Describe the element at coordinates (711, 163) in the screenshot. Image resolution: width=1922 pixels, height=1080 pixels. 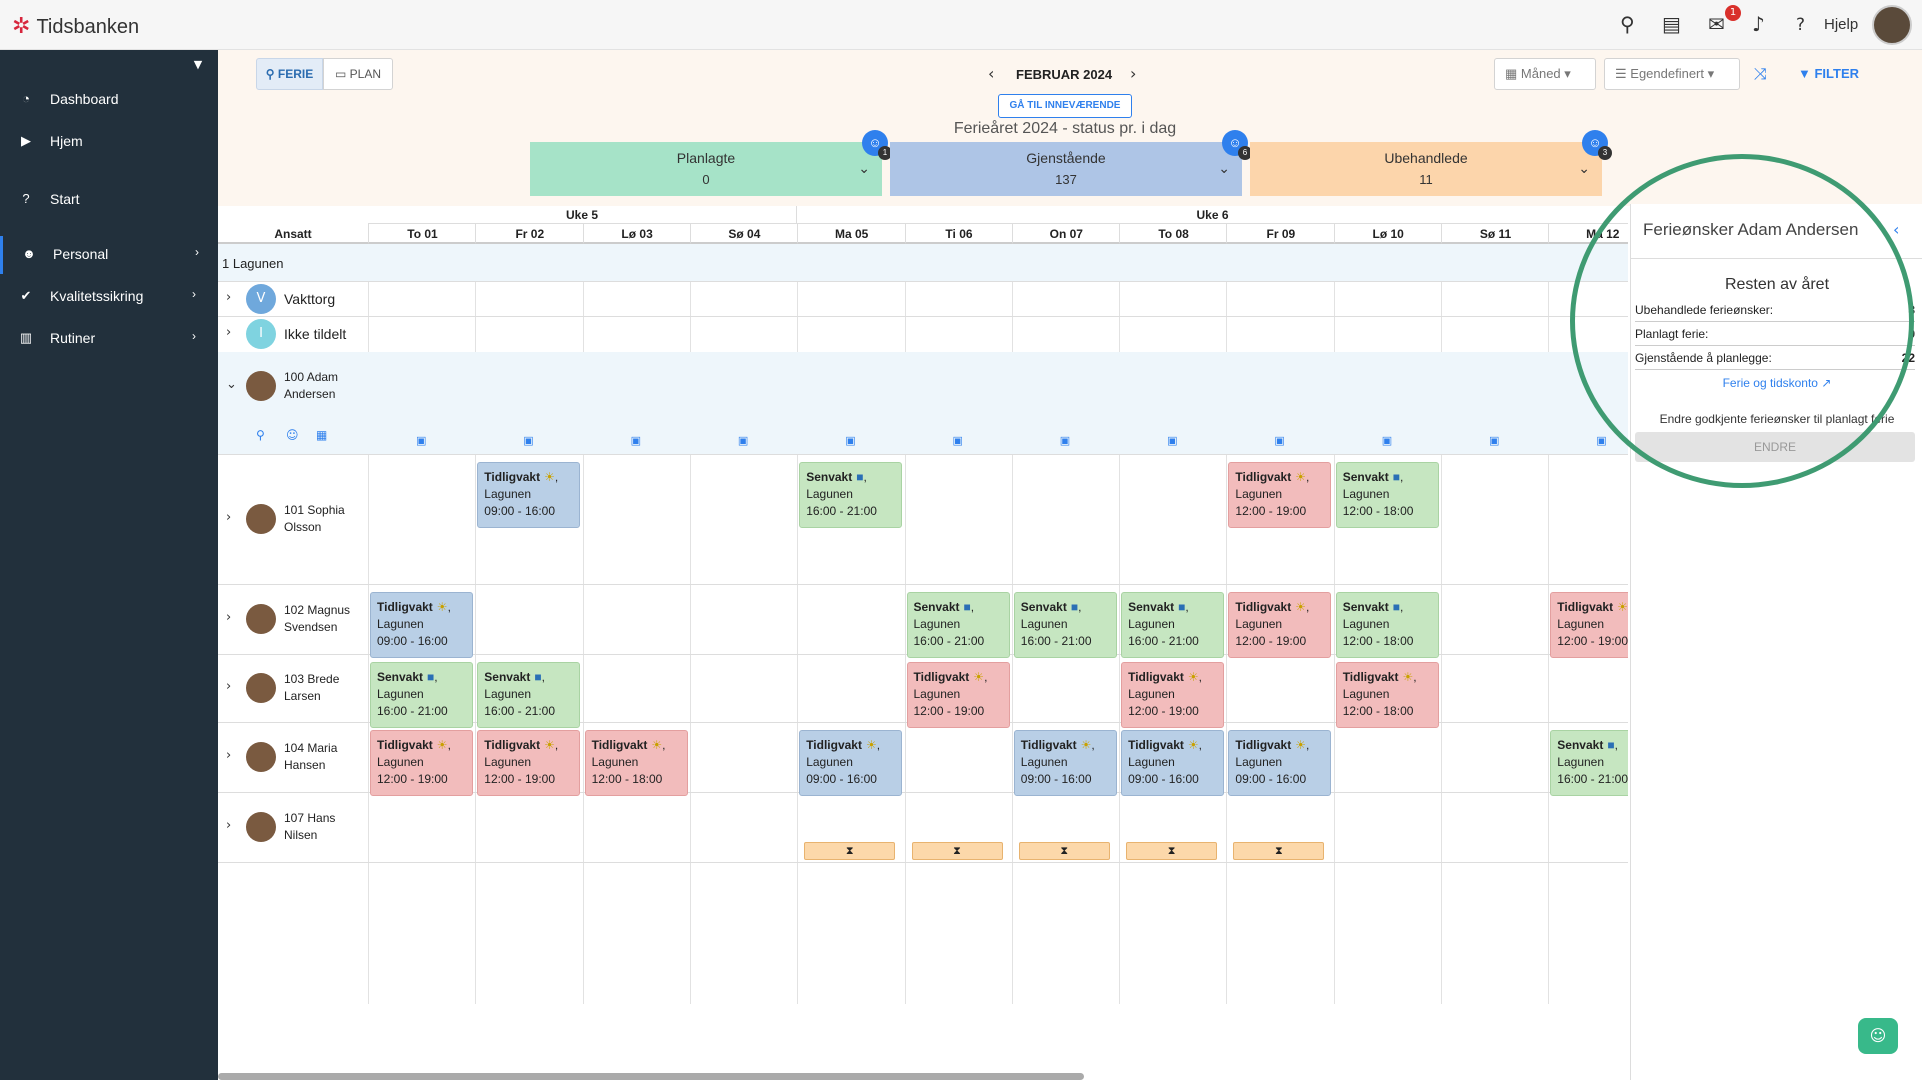
I see `stat-card-planlagte: Planlagte 0 ⌄ ☺ 1` at that location.